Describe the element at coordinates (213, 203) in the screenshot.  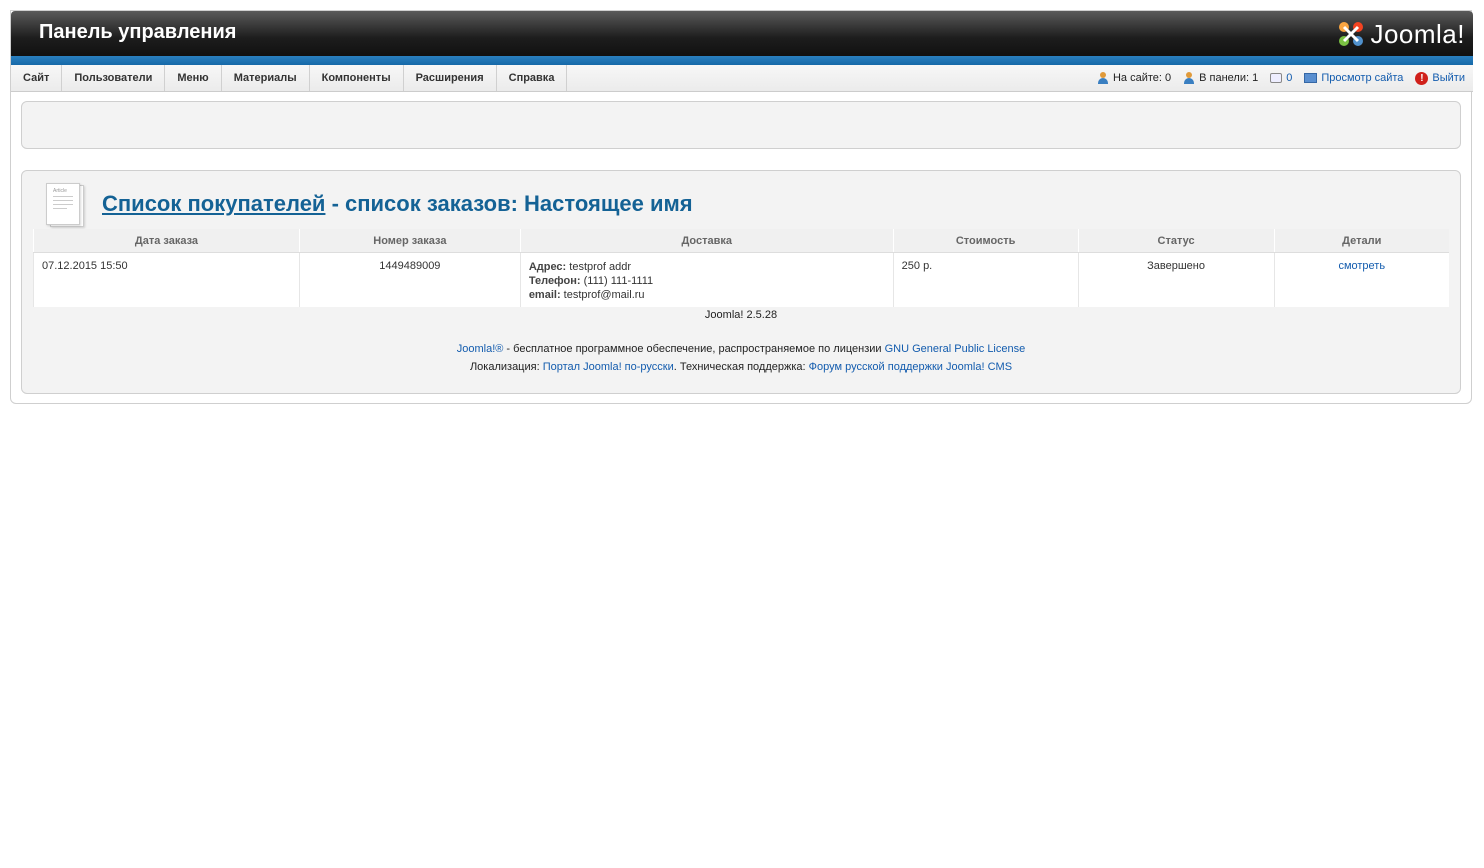
I see `customers-list-link: Список покупателей` at that location.